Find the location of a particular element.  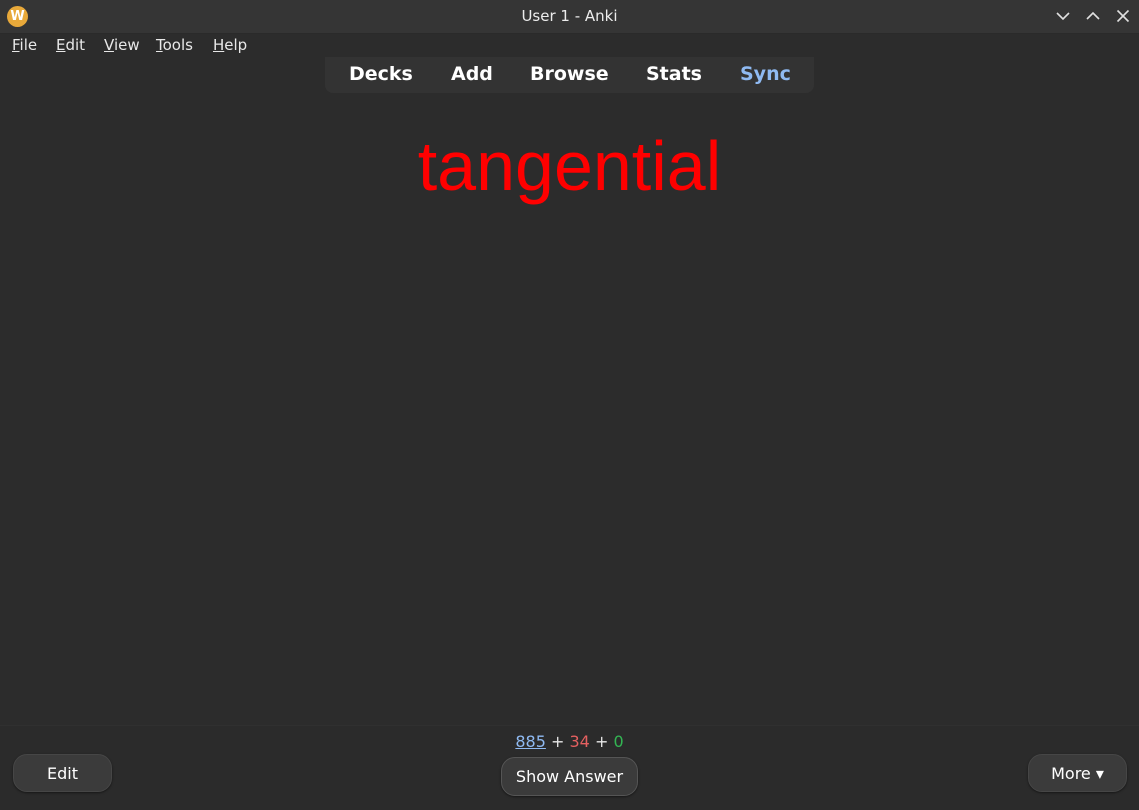

close-icon is located at coordinates (1123, 16).